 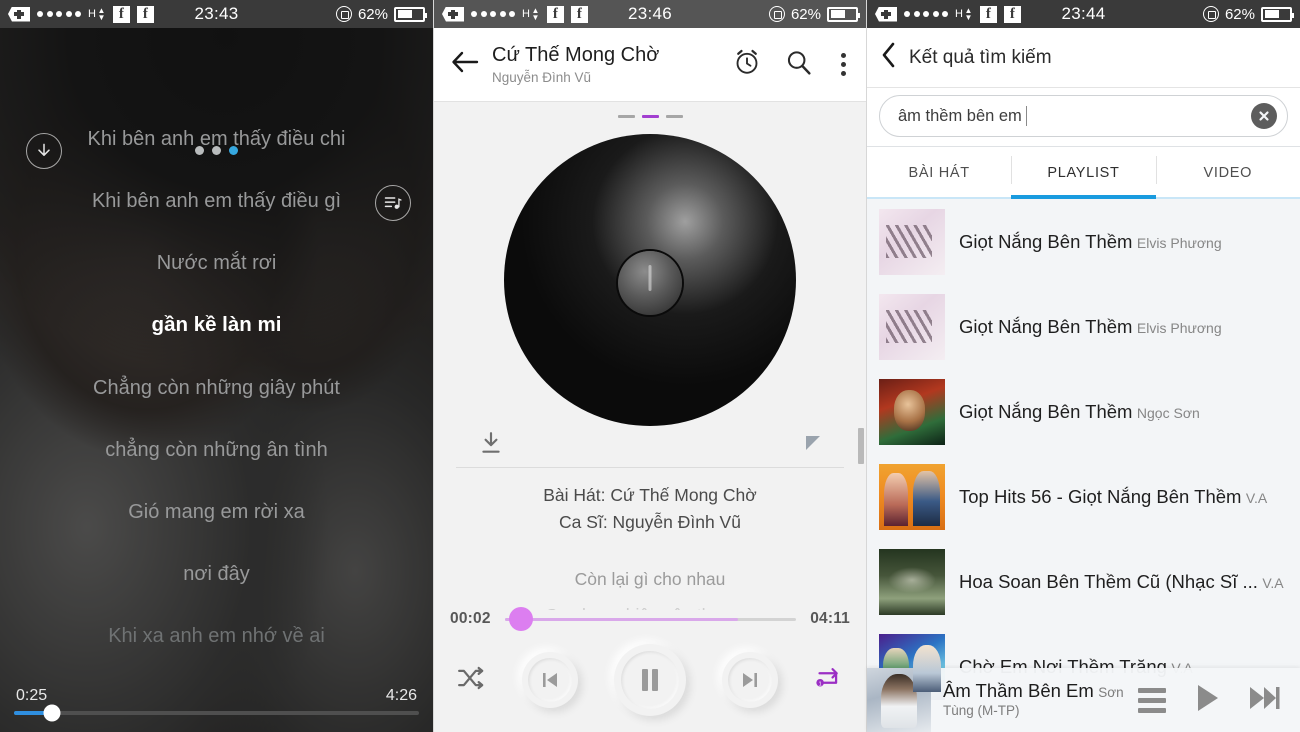 I want to click on battery-percent-1: 62%, so click(x=372, y=14).